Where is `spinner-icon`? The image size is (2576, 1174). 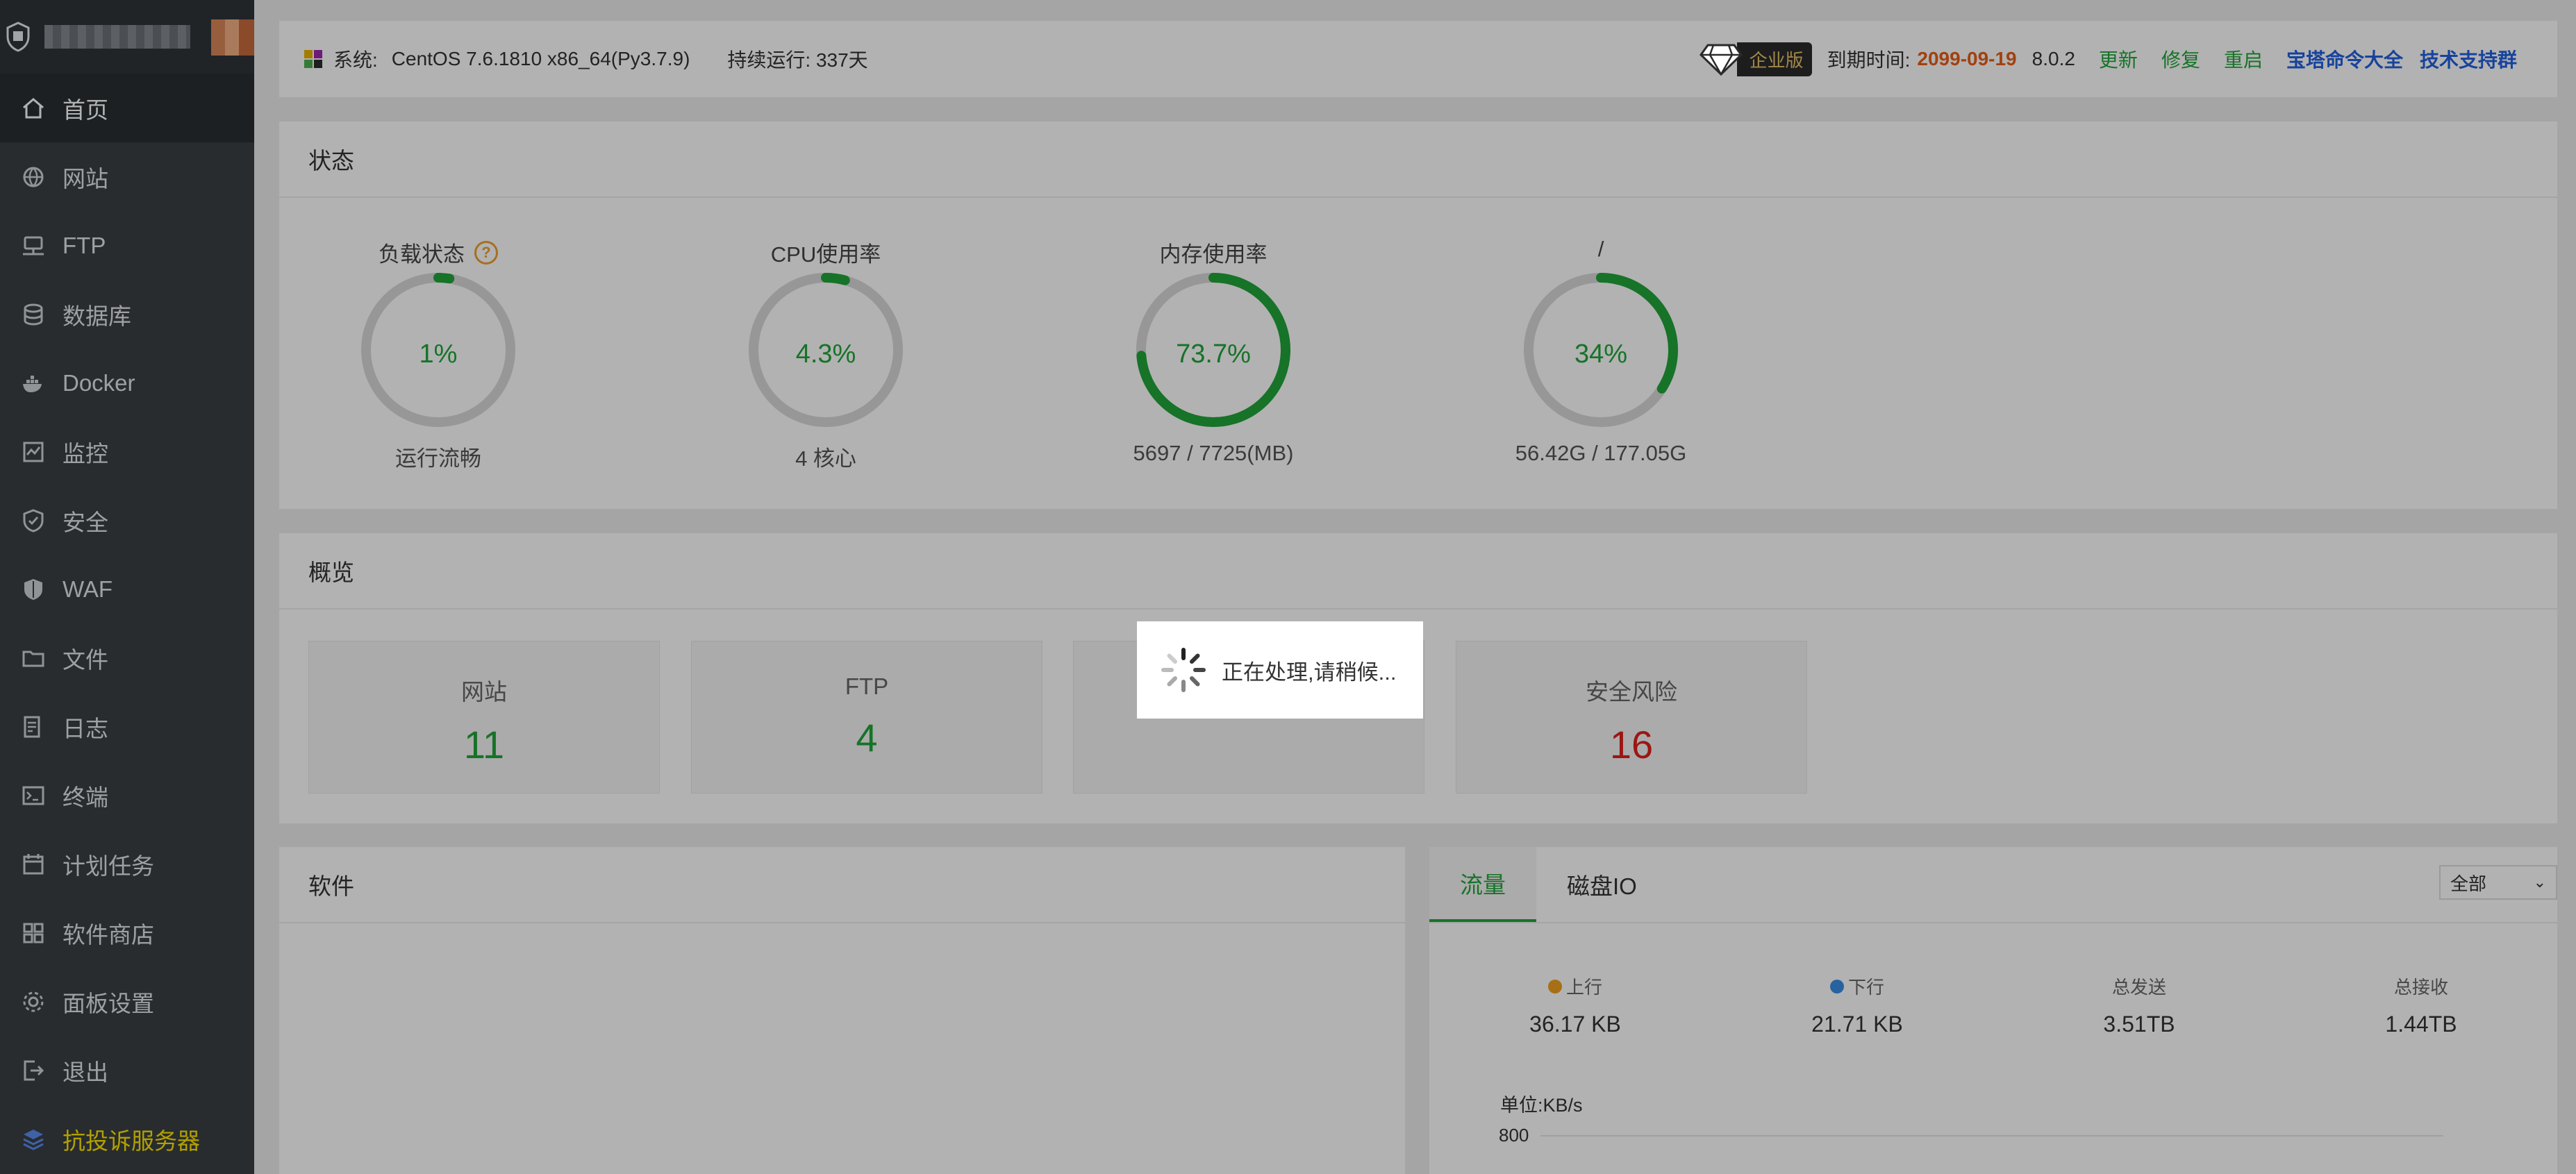 spinner-icon is located at coordinates (1183, 670).